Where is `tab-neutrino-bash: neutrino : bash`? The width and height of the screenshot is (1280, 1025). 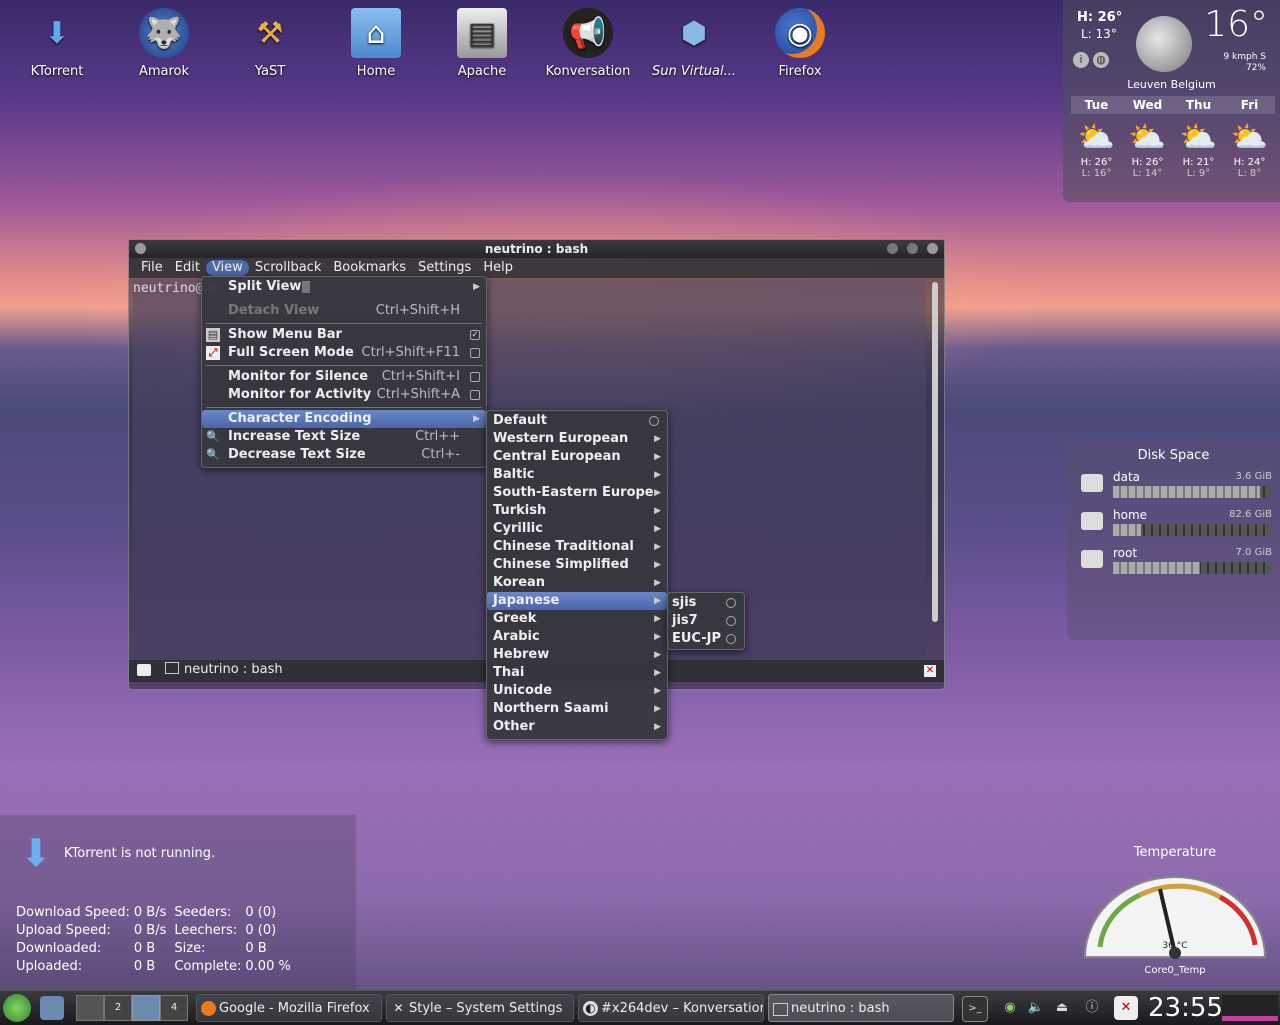 tab-neutrino-bash: neutrino : bash is located at coordinates (224, 669).